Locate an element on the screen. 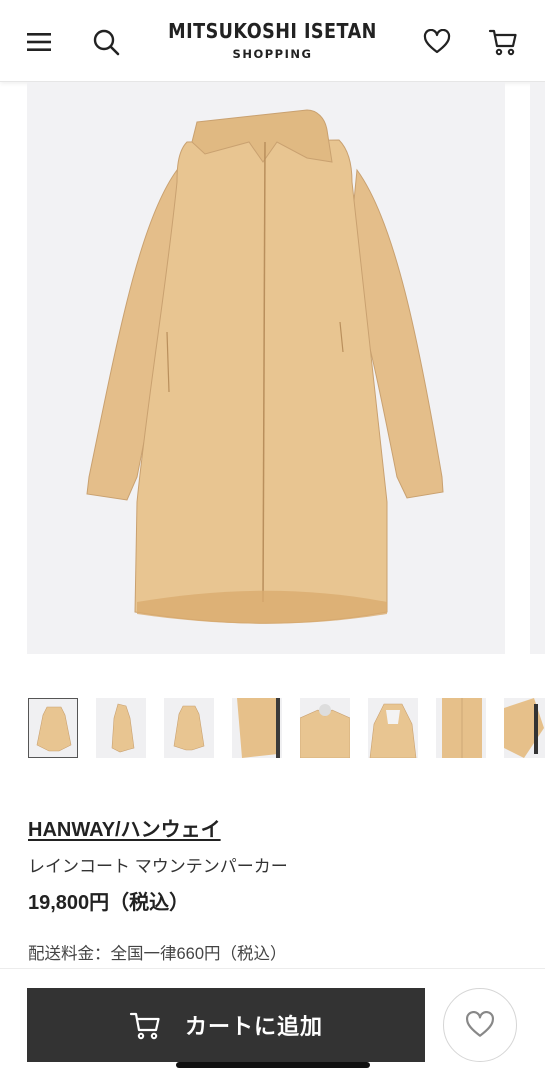 The width and height of the screenshot is (545, 1080). favorites-button is located at coordinates (437, 42).